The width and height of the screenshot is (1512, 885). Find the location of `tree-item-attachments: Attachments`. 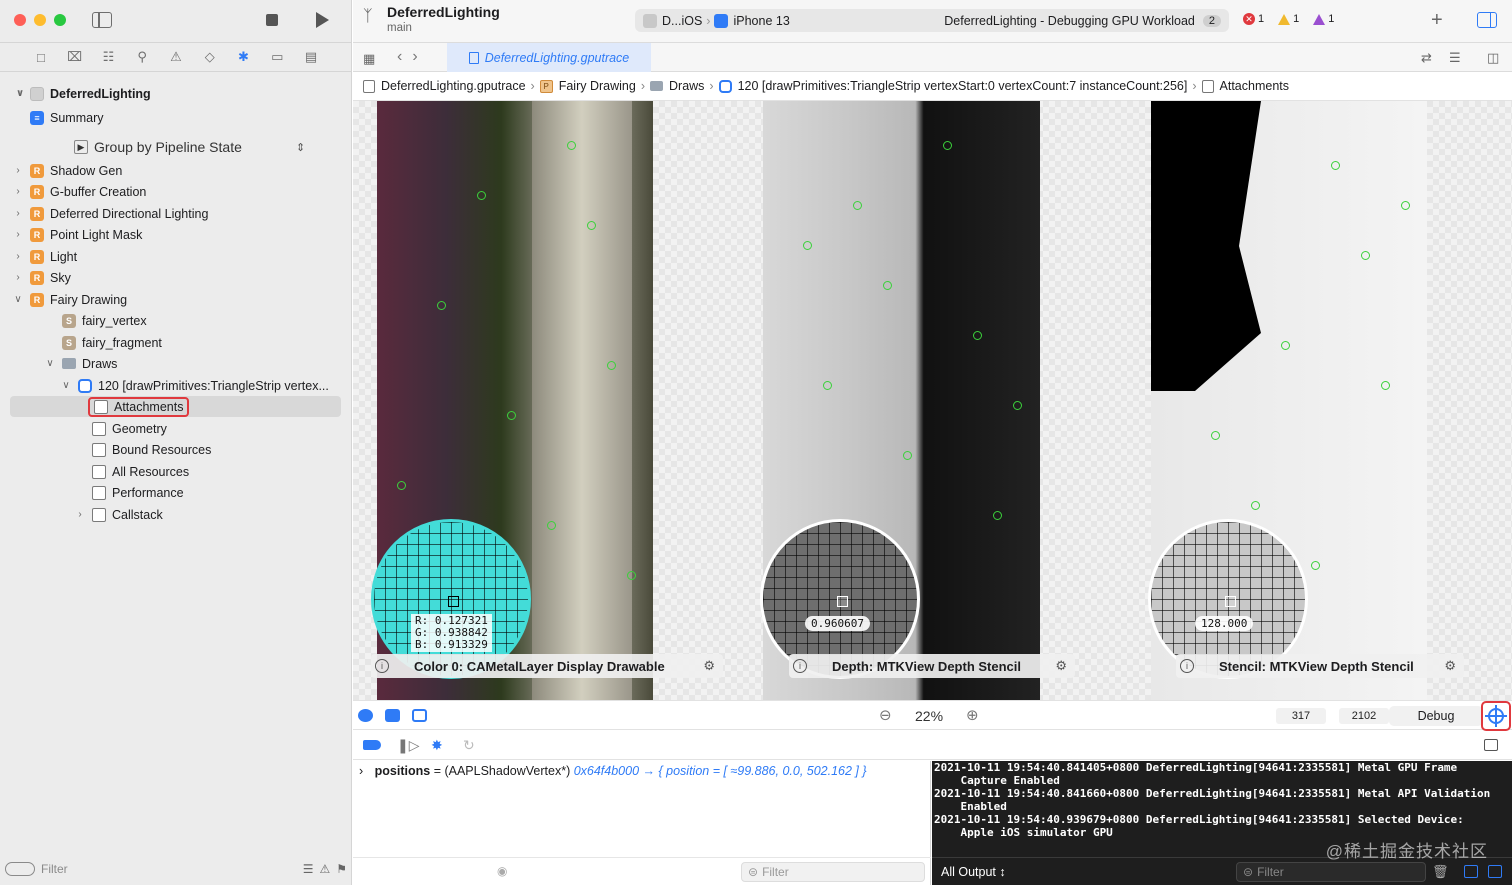

tree-item-attachments: Attachments is located at coordinates (175, 406).